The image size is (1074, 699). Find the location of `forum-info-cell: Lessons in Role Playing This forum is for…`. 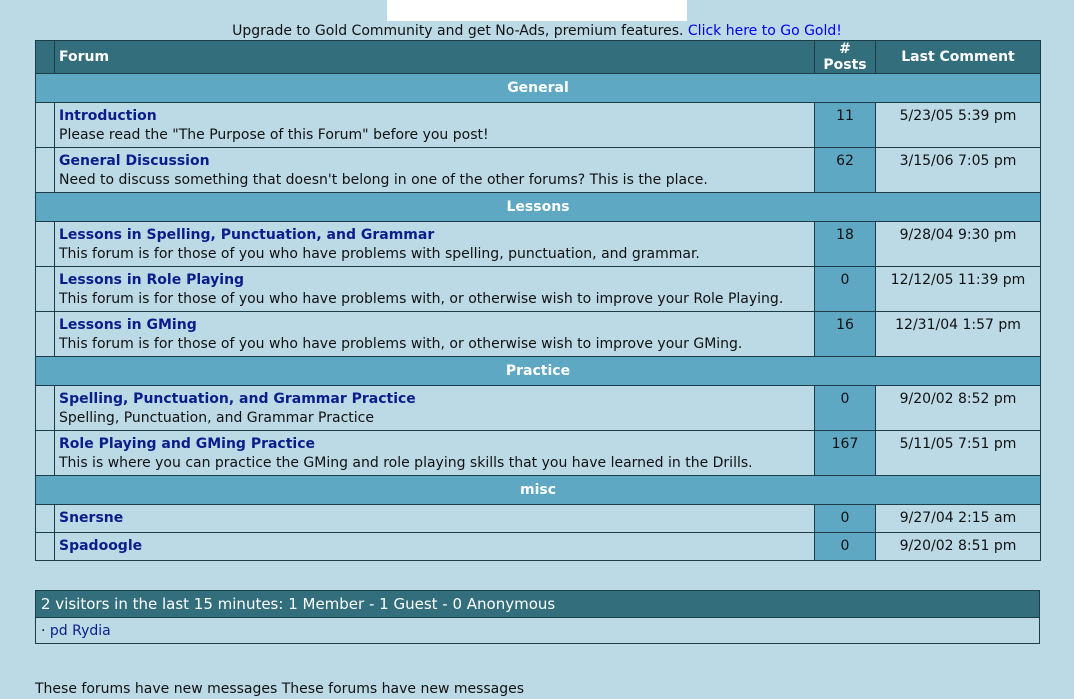

forum-info-cell: Lessons in Role Playing This forum is for… is located at coordinates (434, 289).